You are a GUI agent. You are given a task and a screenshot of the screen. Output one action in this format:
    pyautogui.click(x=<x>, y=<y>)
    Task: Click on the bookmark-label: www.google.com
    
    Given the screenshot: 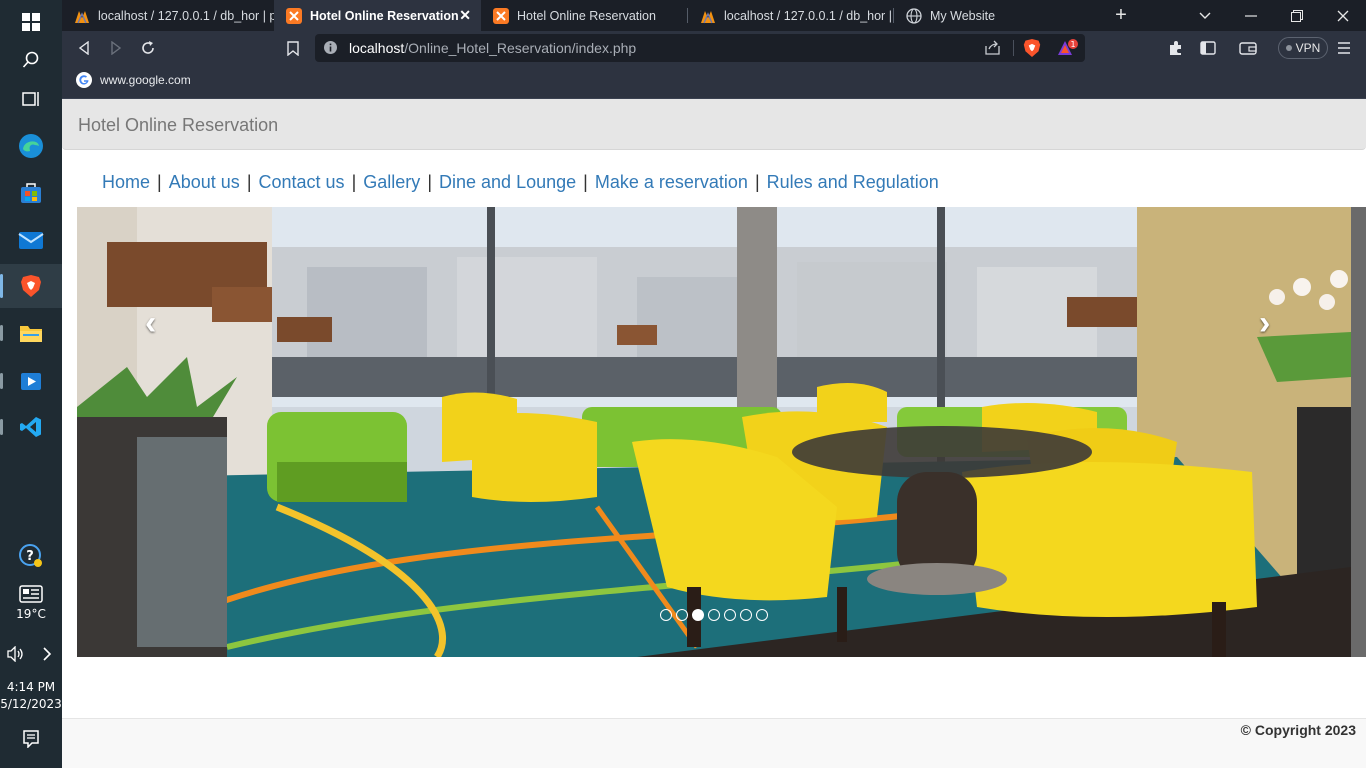 What is the action you would take?
    pyautogui.click(x=145, y=80)
    